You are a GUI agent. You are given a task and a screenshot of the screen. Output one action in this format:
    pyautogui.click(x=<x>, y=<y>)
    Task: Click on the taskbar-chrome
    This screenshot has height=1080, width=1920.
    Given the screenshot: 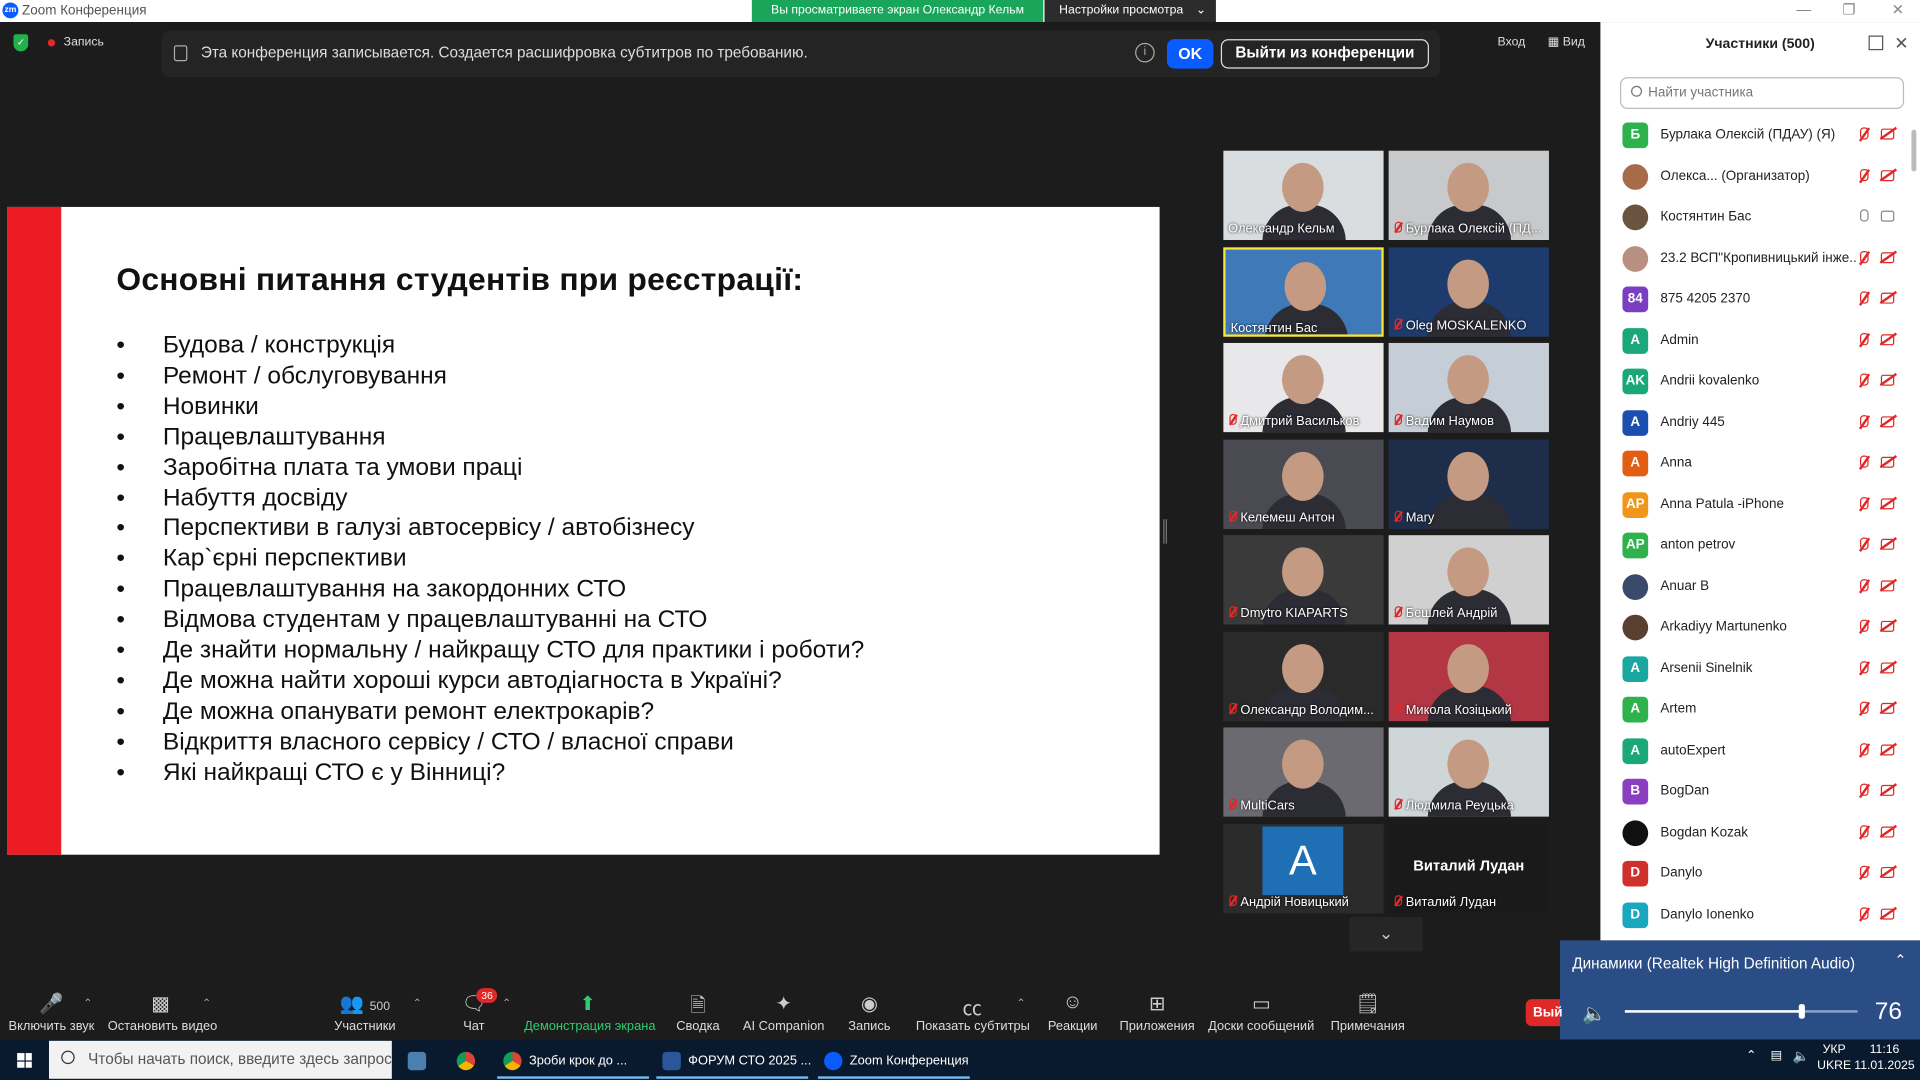 What is the action you would take?
    pyautogui.click(x=469, y=1061)
    